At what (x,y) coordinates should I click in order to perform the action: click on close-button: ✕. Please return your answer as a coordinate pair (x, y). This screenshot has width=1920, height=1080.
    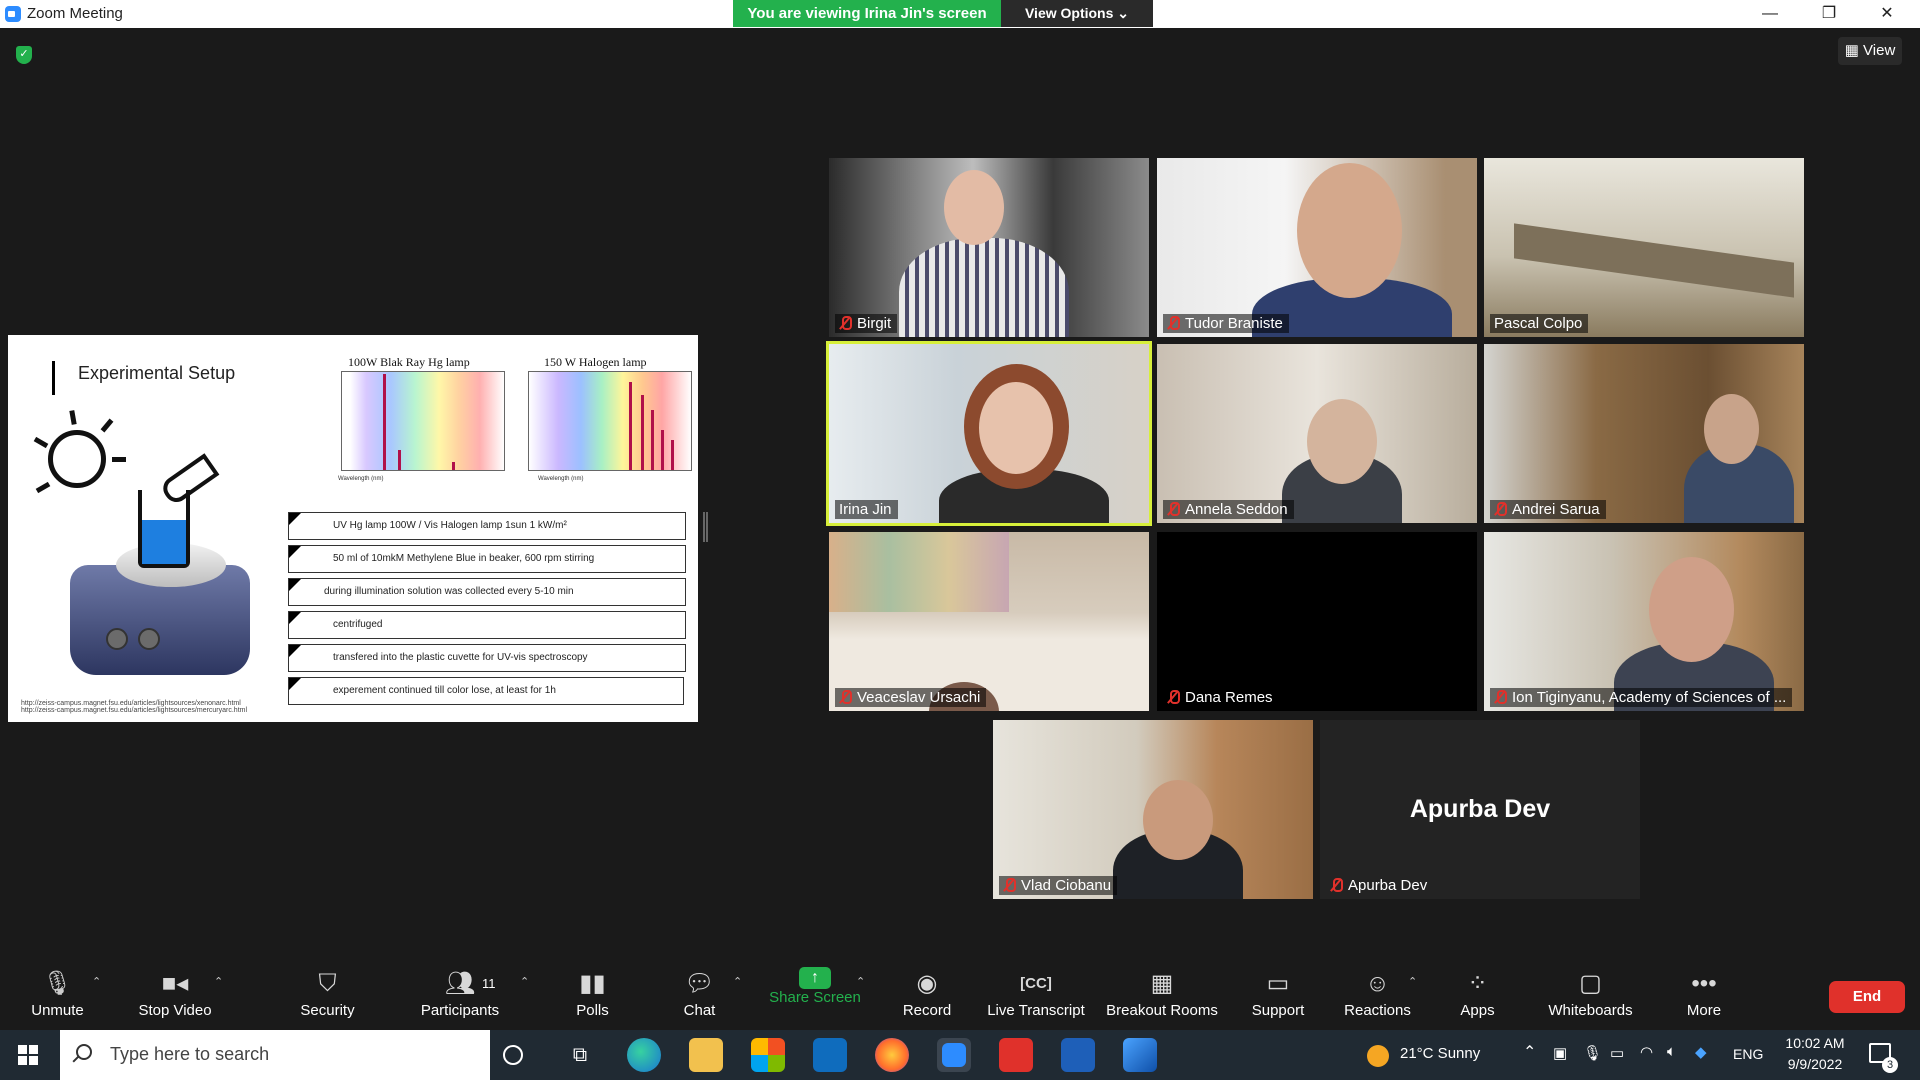
    Looking at the image, I should click on (1887, 14).